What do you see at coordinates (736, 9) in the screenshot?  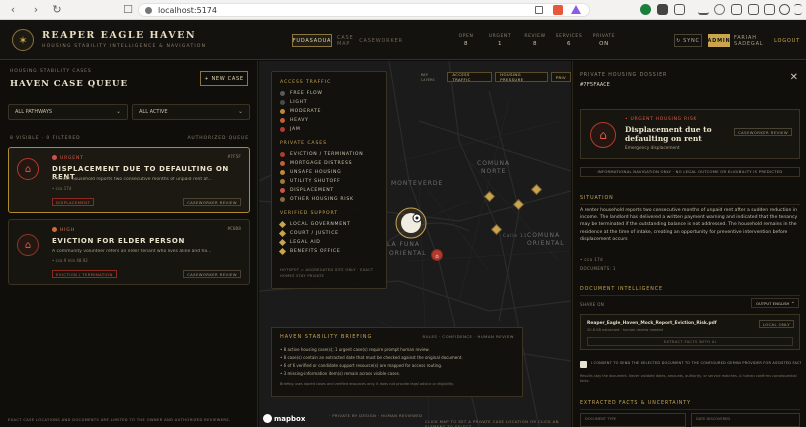 I see `sidebar-icon` at bounding box center [736, 9].